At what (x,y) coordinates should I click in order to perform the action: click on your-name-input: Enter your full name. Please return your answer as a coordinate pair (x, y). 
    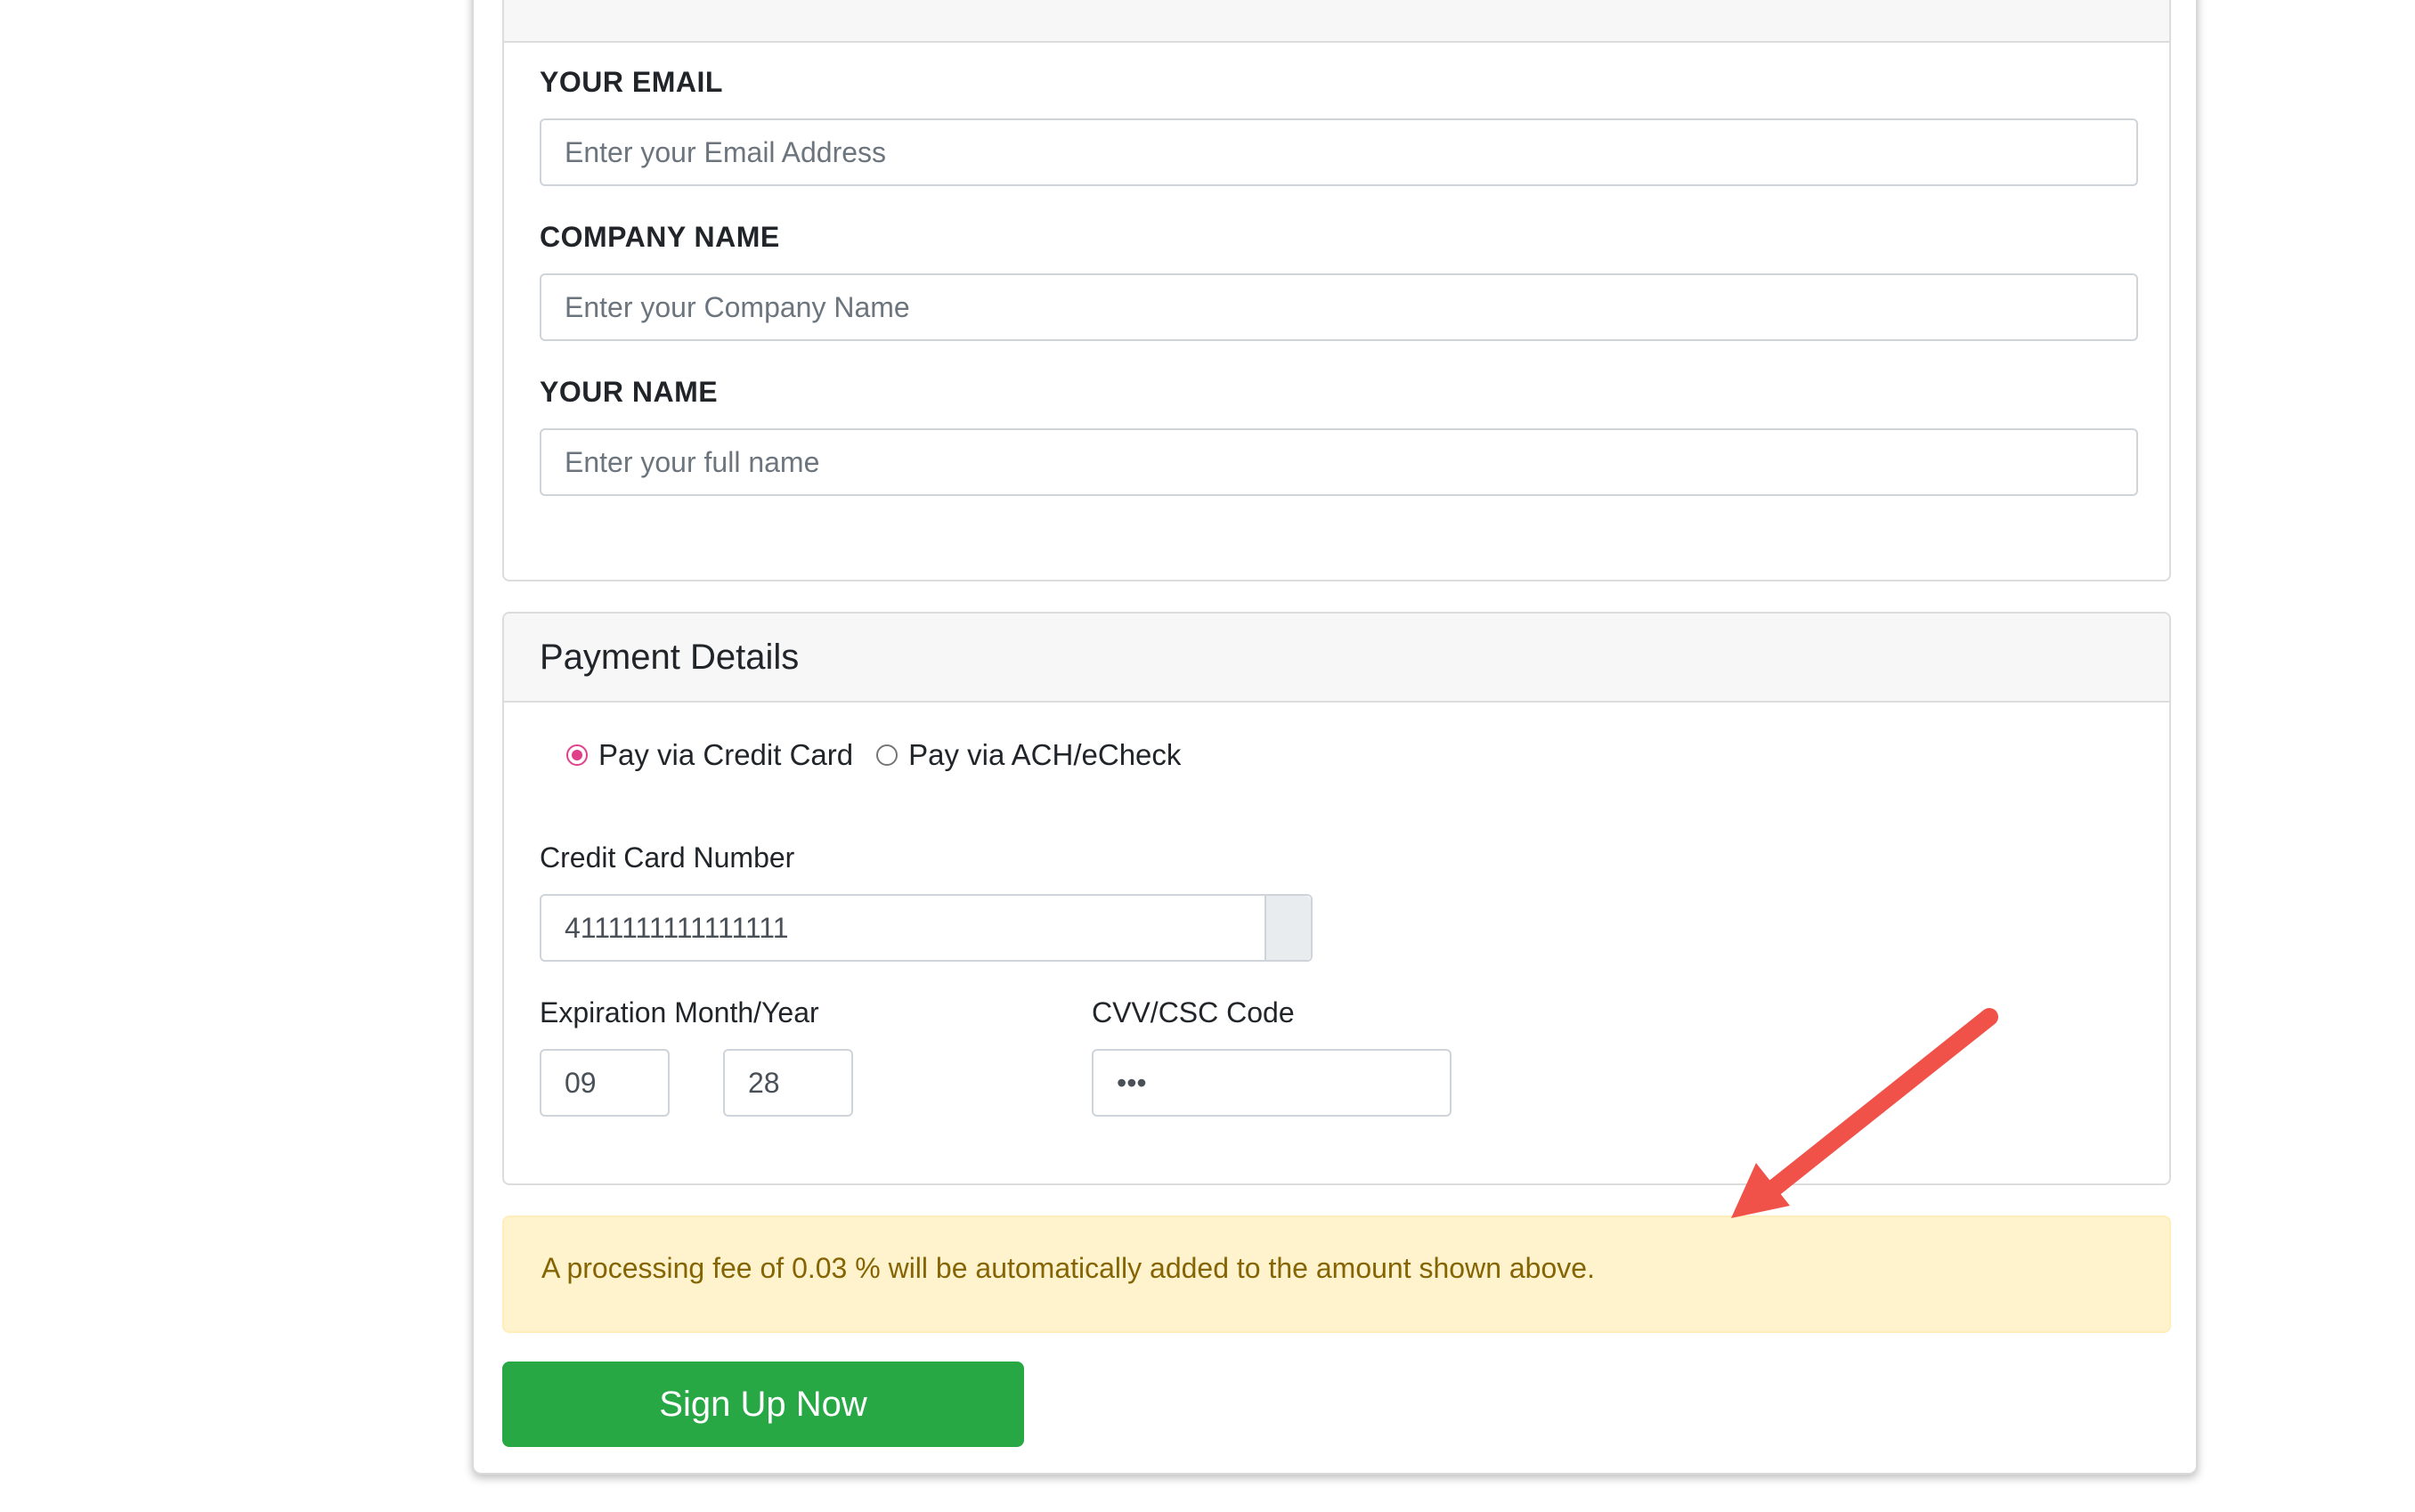
    Looking at the image, I should click on (1339, 462).